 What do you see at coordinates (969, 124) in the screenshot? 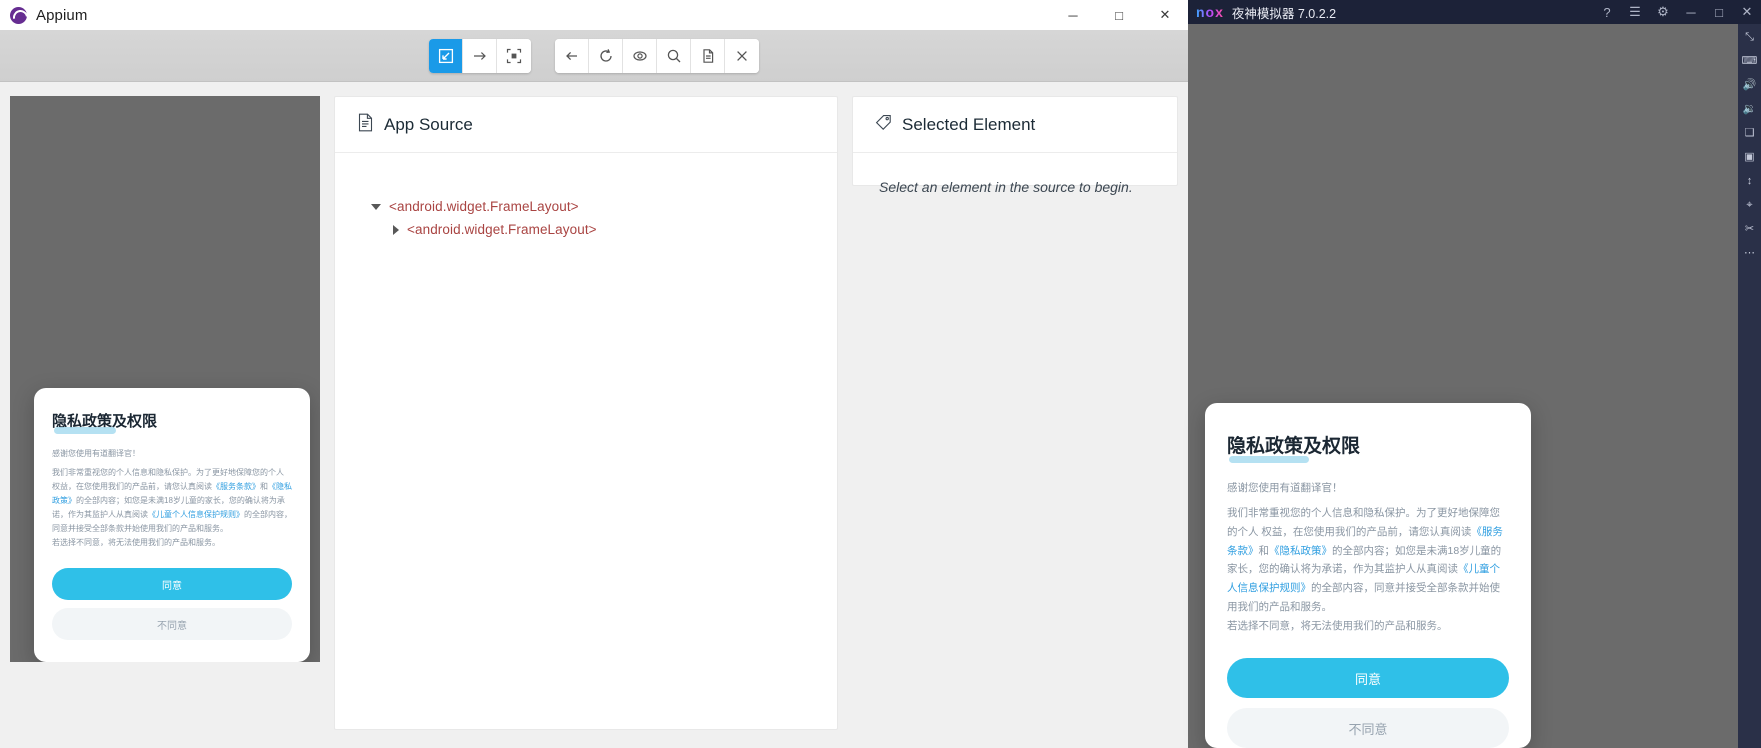
I see `selected-element-title: Selected Element` at bounding box center [969, 124].